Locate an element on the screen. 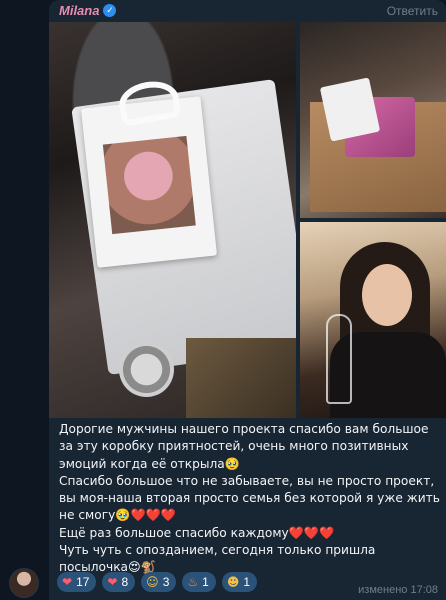  verified-icon: ✓ is located at coordinates (110, 10).